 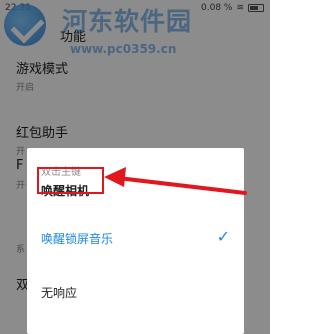 What do you see at coordinates (77, 239) in the screenshot?
I see `option-label: 唤醒锁屏音乐` at bounding box center [77, 239].